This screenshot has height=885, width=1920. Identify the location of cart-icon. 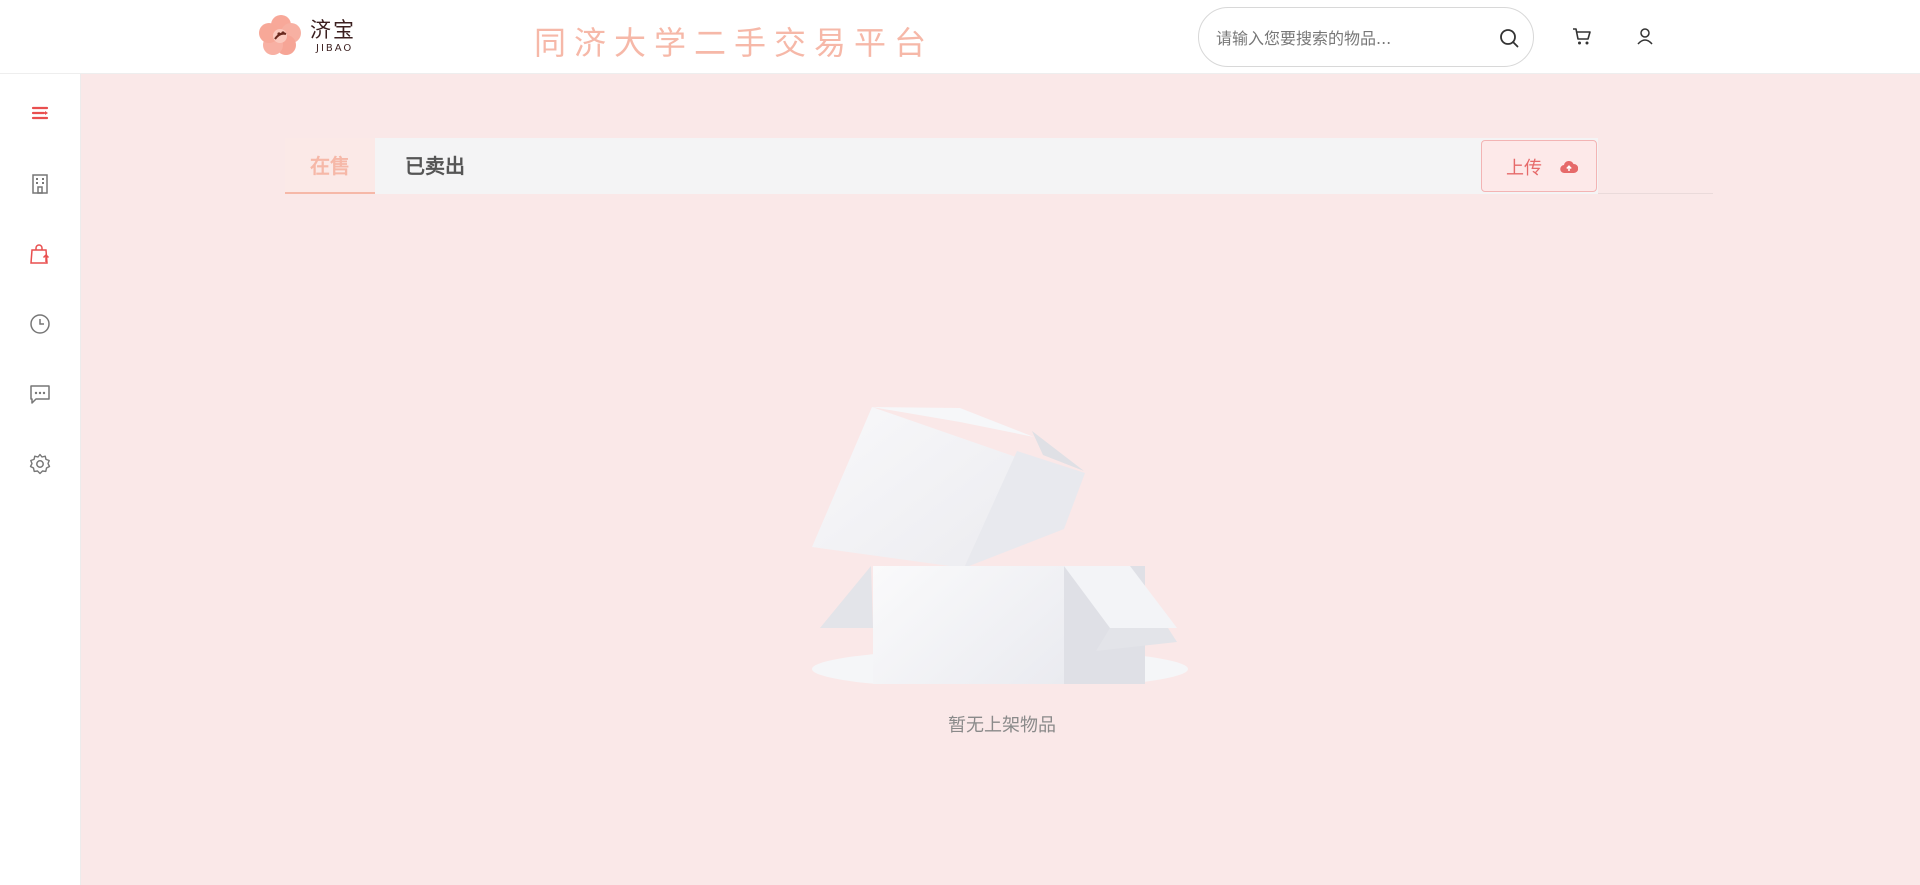
(1582, 36).